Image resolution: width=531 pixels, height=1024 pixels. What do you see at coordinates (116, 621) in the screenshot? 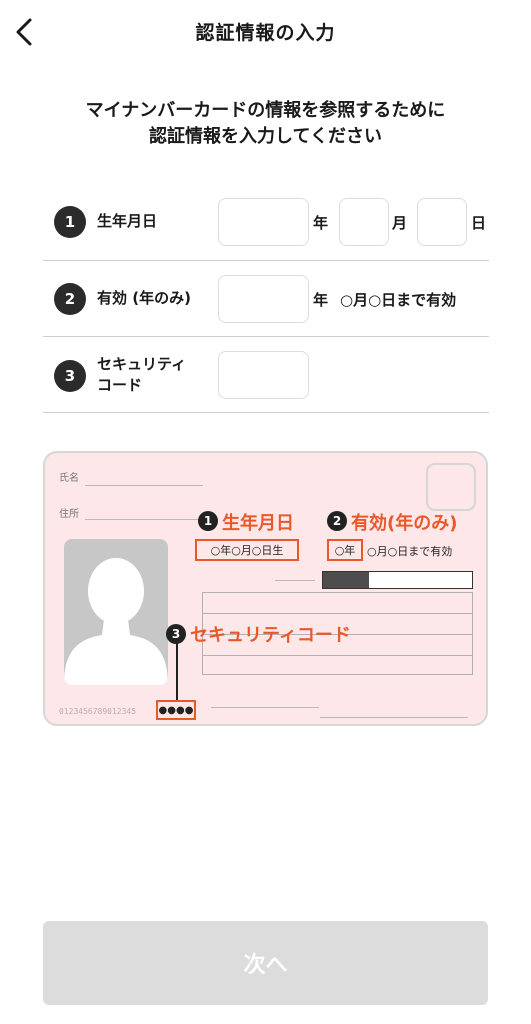
I see `person-silhouette-icon` at bounding box center [116, 621].